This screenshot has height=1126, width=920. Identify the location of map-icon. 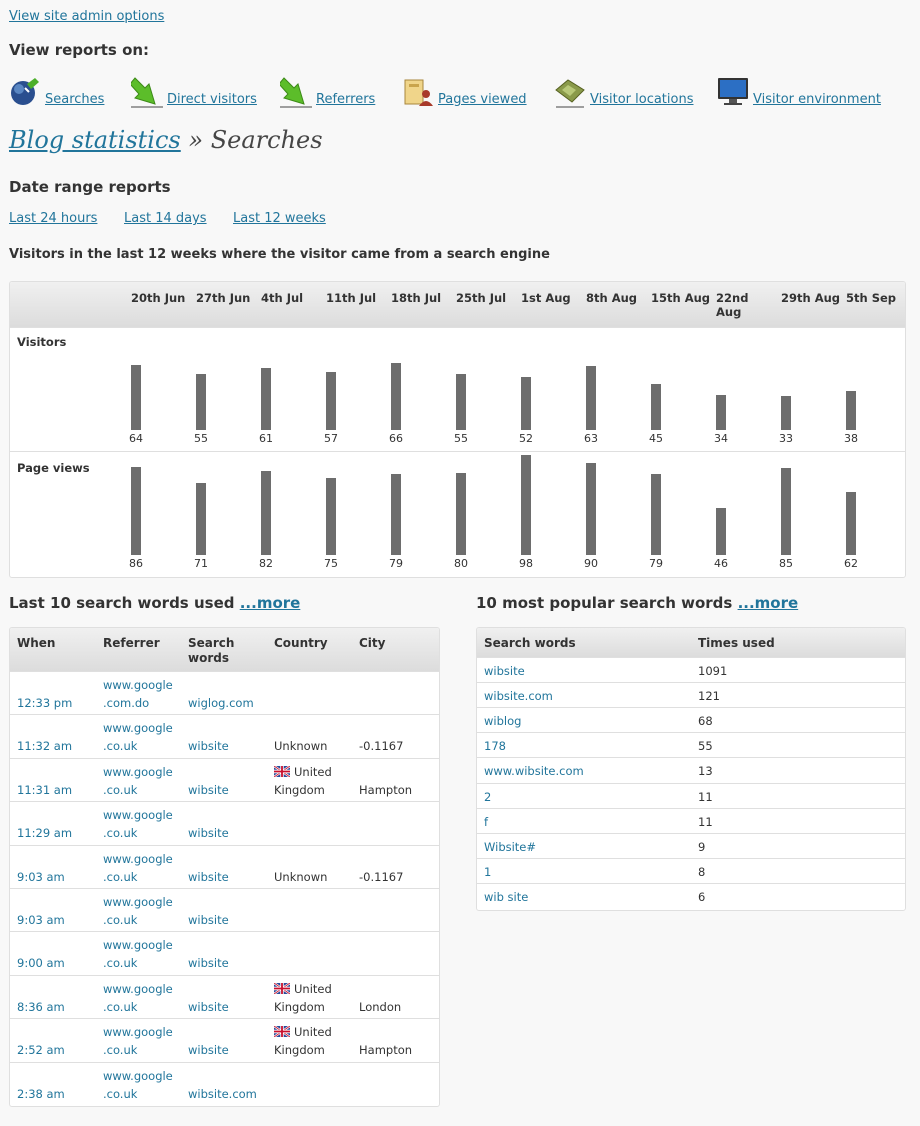
(570, 92).